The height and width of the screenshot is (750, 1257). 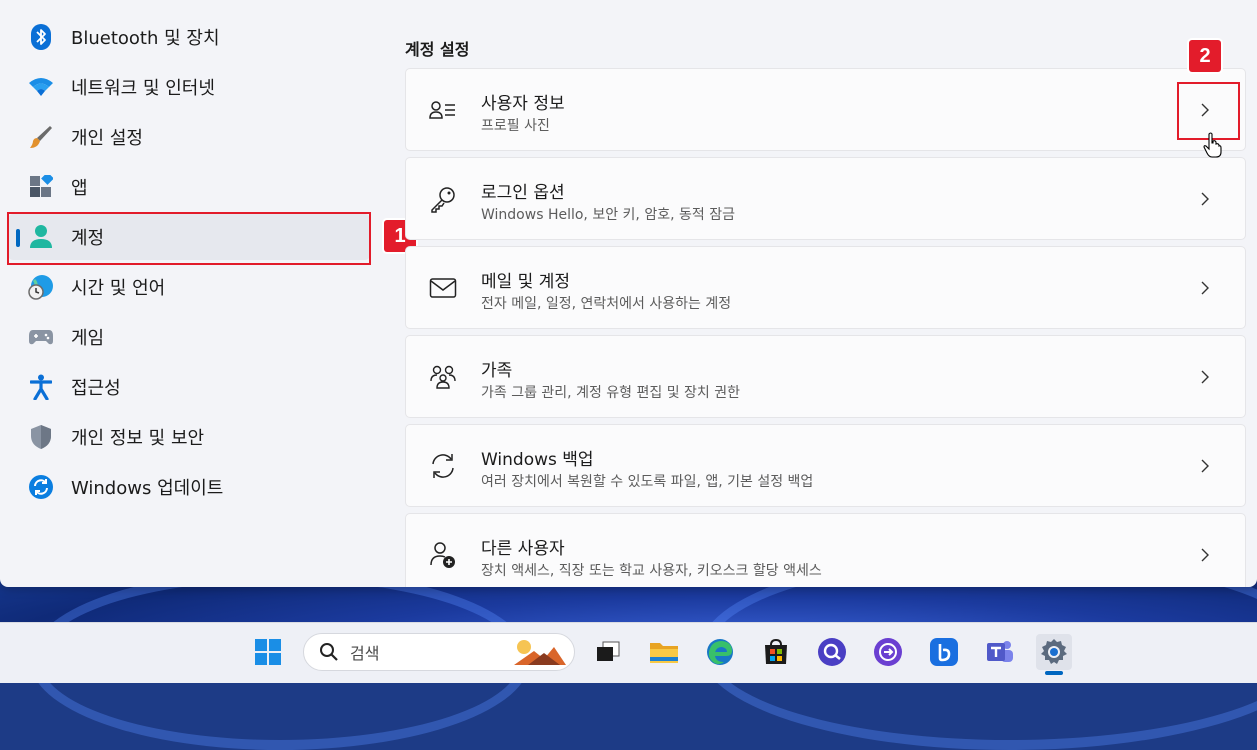 What do you see at coordinates (329, 652) in the screenshot?
I see `search-icon` at bounding box center [329, 652].